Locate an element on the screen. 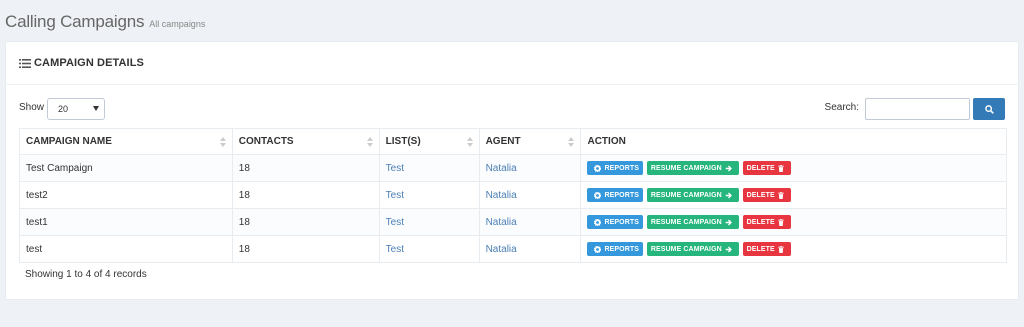 The height and width of the screenshot is (327, 1024). column-header-lists: LIST(S) is located at coordinates (429, 141).